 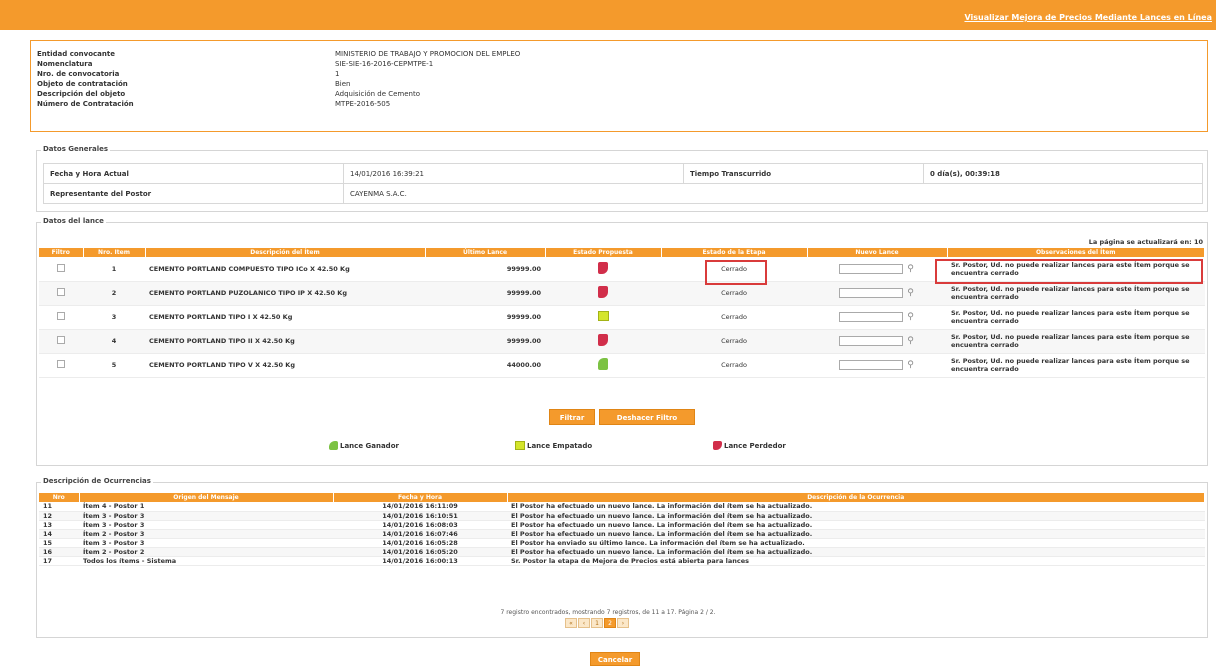 What do you see at coordinates (285, 365) in the screenshot?
I see `item-description: CEMENTO PORTLAND TIPO V X 42.50 Kg` at bounding box center [285, 365].